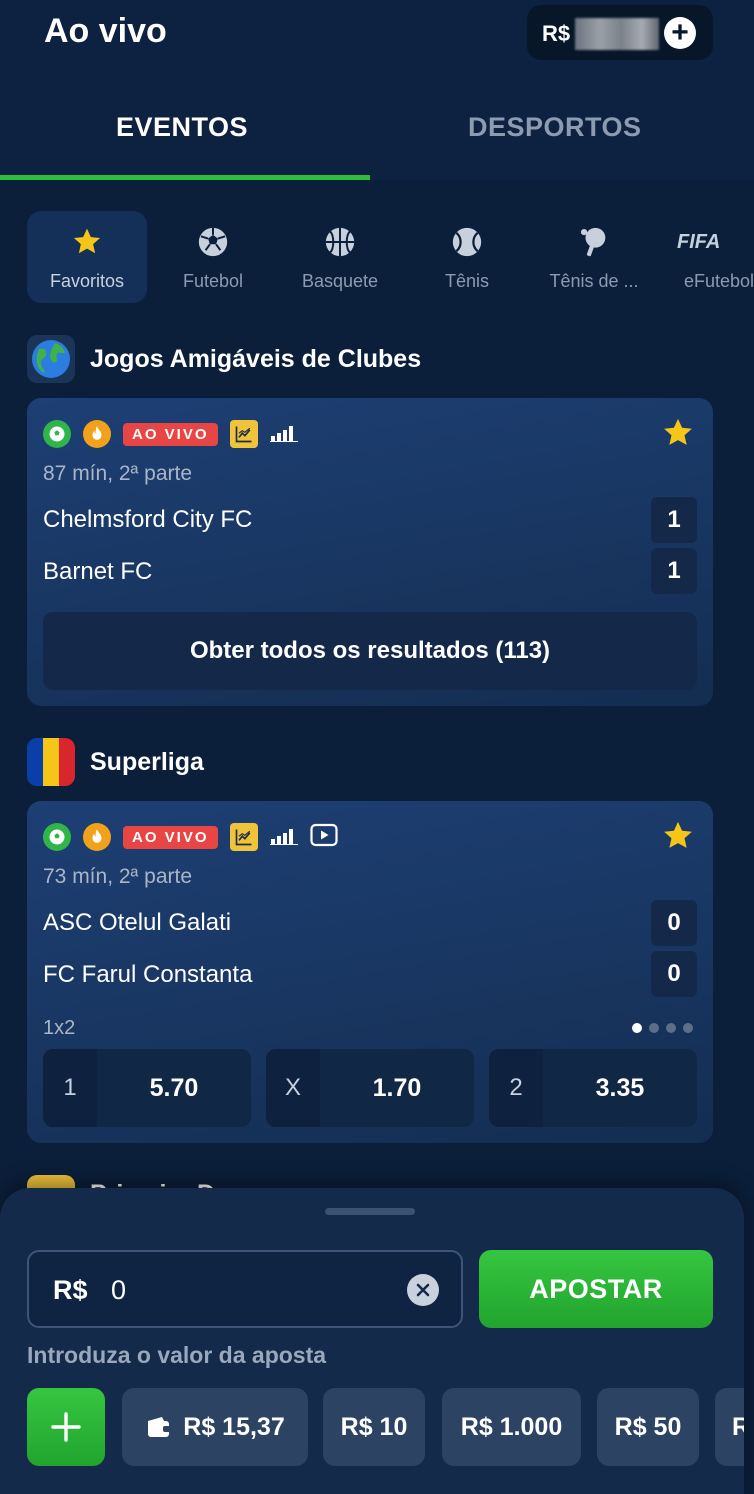 Image resolution: width=754 pixels, height=1494 pixels. What do you see at coordinates (147, 762) in the screenshot?
I see `league-name: Superliga` at bounding box center [147, 762].